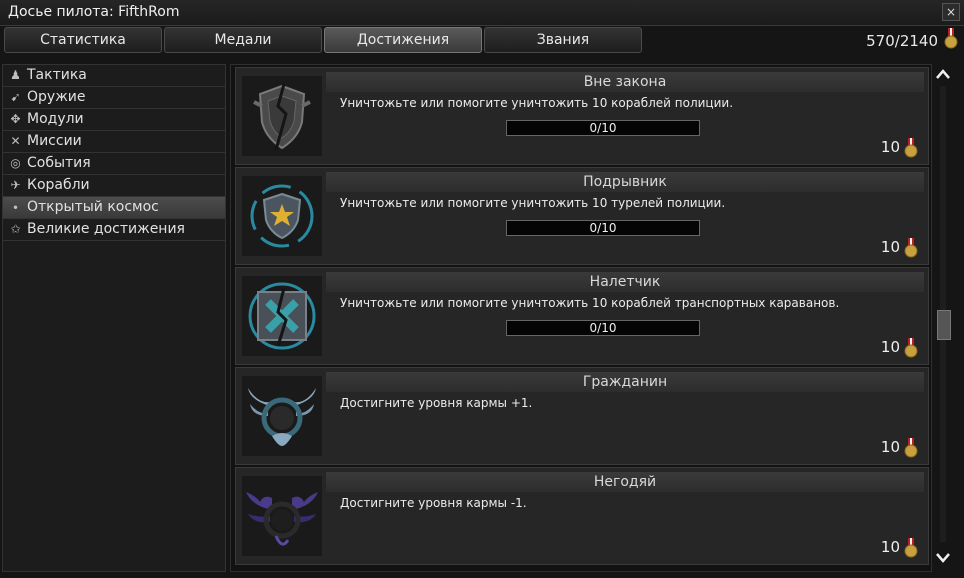 The height and width of the screenshot is (578, 964). I want to click on sidebar-item-open-space: ∙ Открытый космос, so click(114, 208).